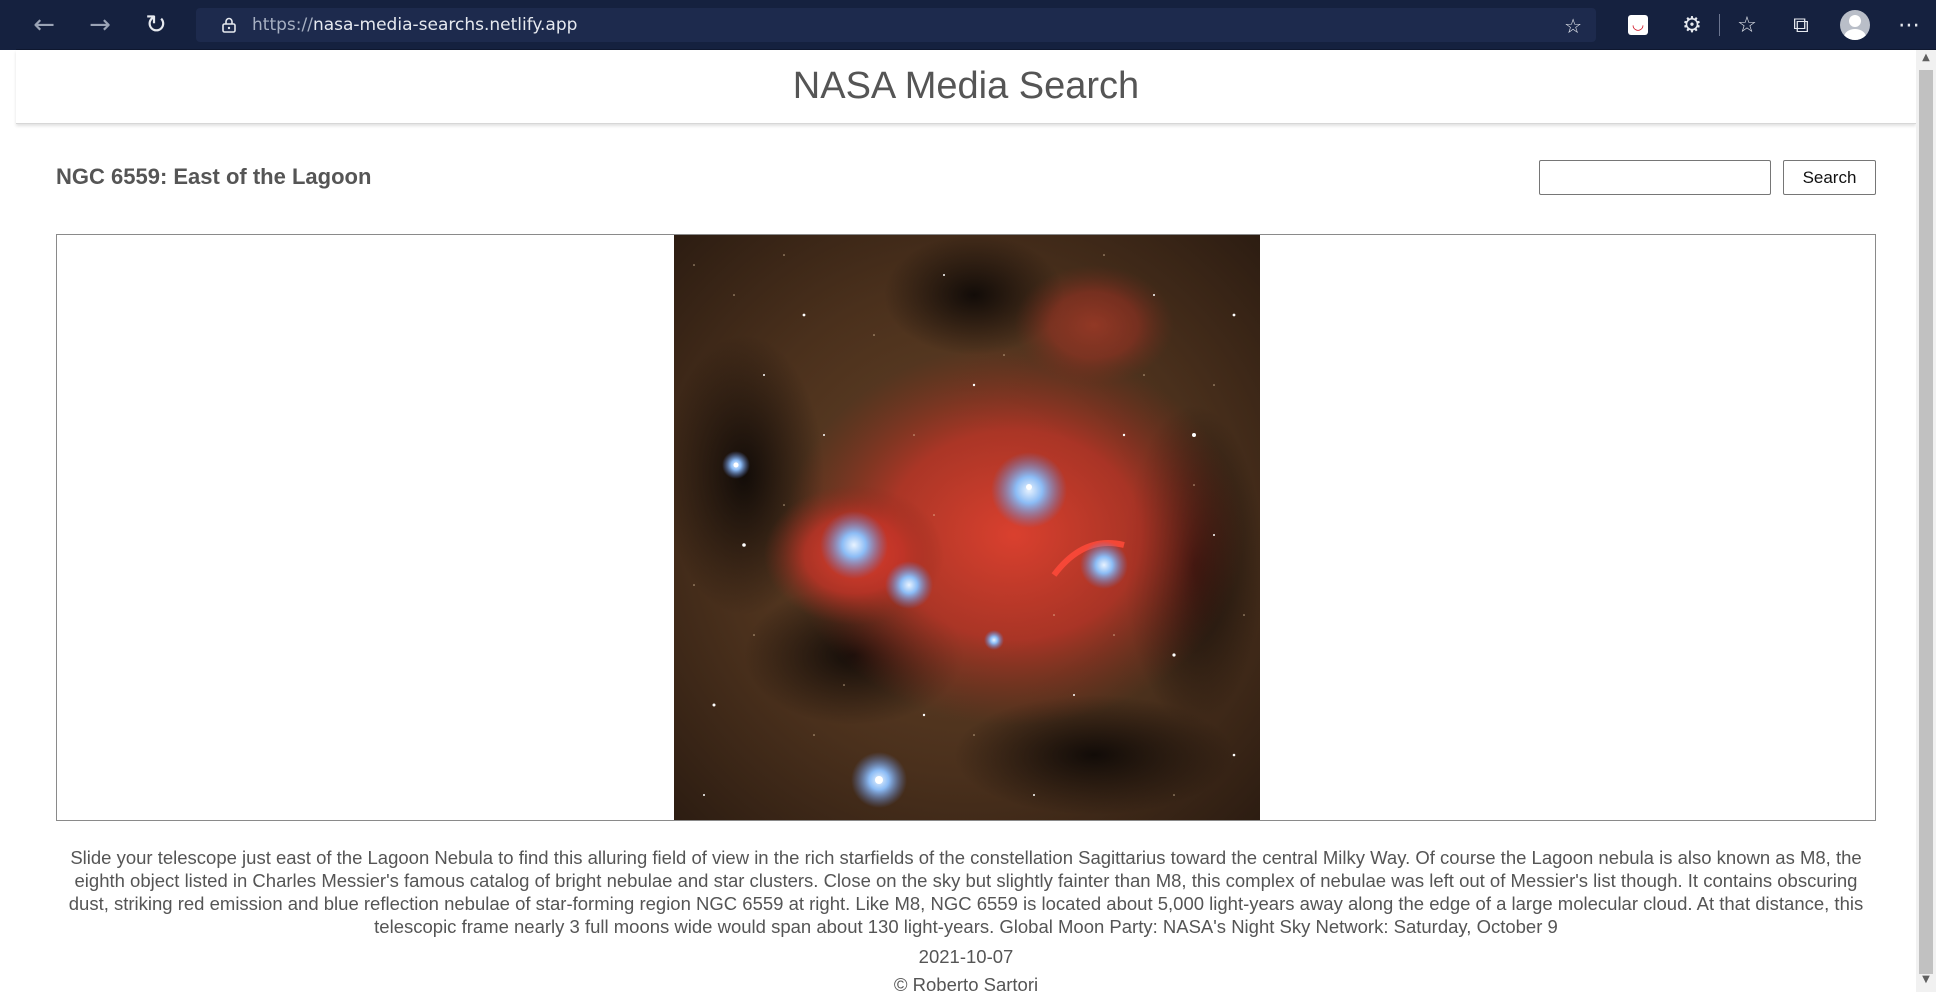 The image size is (1936, 996). I want to click on site-header: NASA Media Search, so click(966, 87).